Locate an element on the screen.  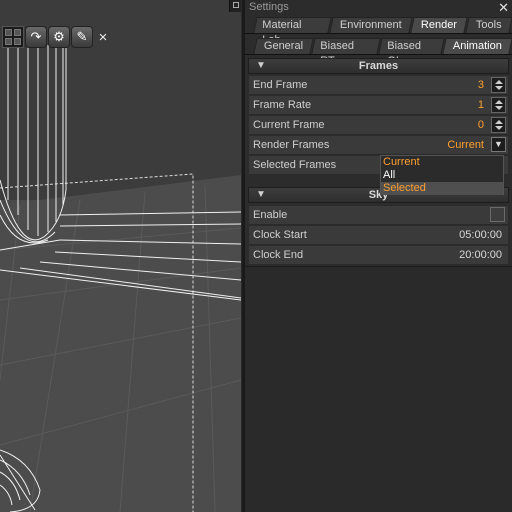
render-frames-row: Render Frames Current ▼ is located at coordinates (378, 145).